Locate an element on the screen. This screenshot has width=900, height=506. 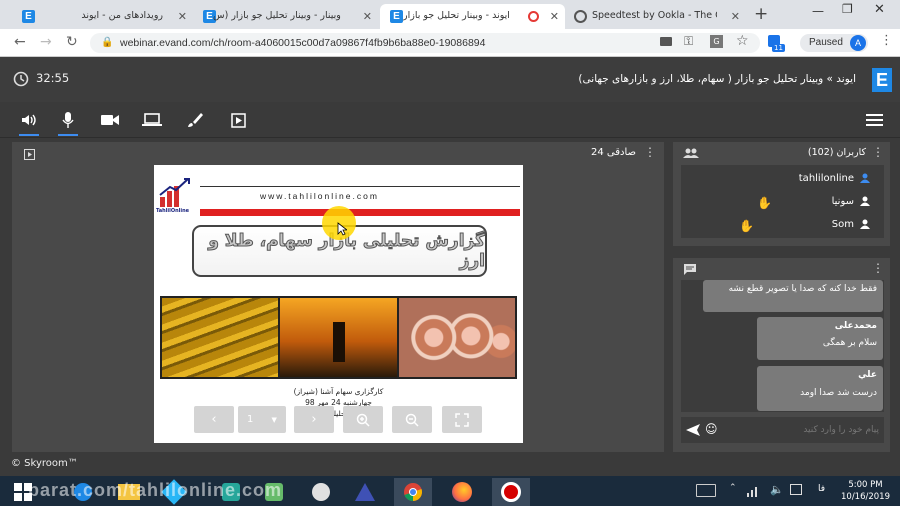
speaker-icon is located at coordinates (29, 120).